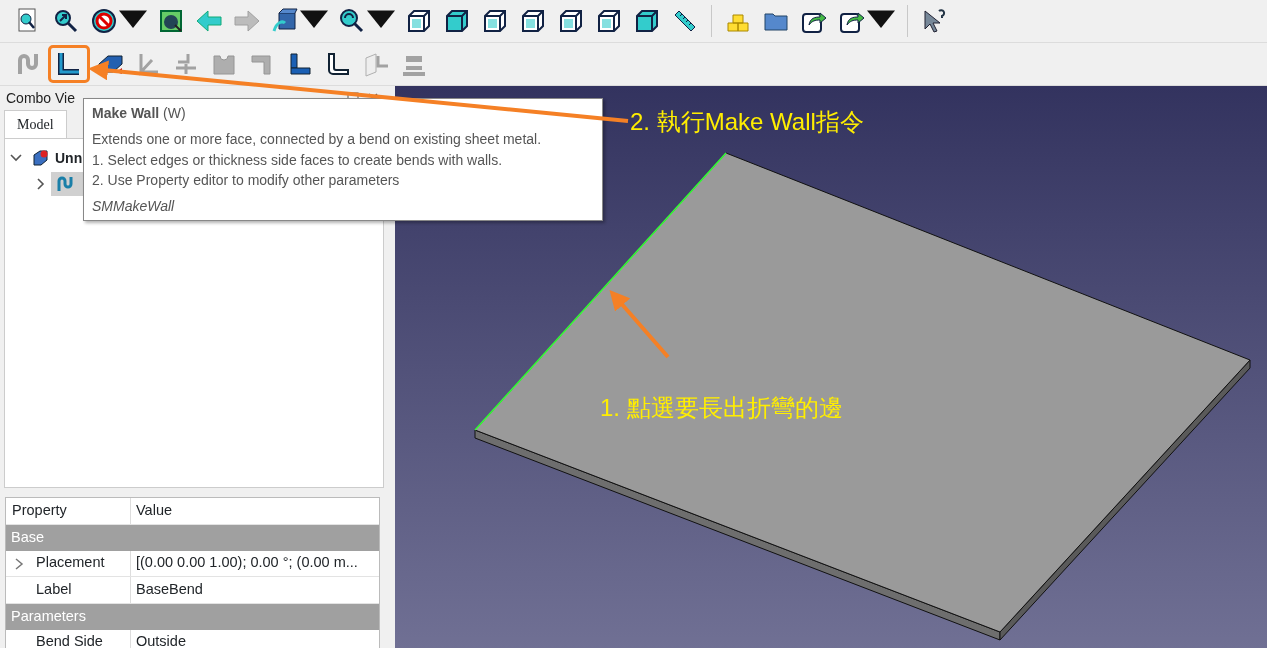 This screenshot has width=1267, height=648. I want to click on column-header: Property, so click(68, 511).